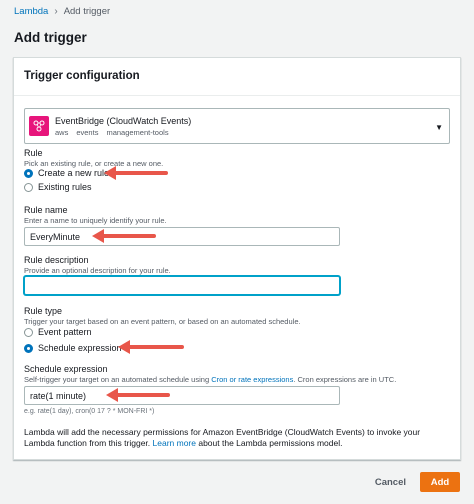  Describe the element at coordinates (237, 77) in the screenshot. I see `panel-header: Trigger configuration` at that location.